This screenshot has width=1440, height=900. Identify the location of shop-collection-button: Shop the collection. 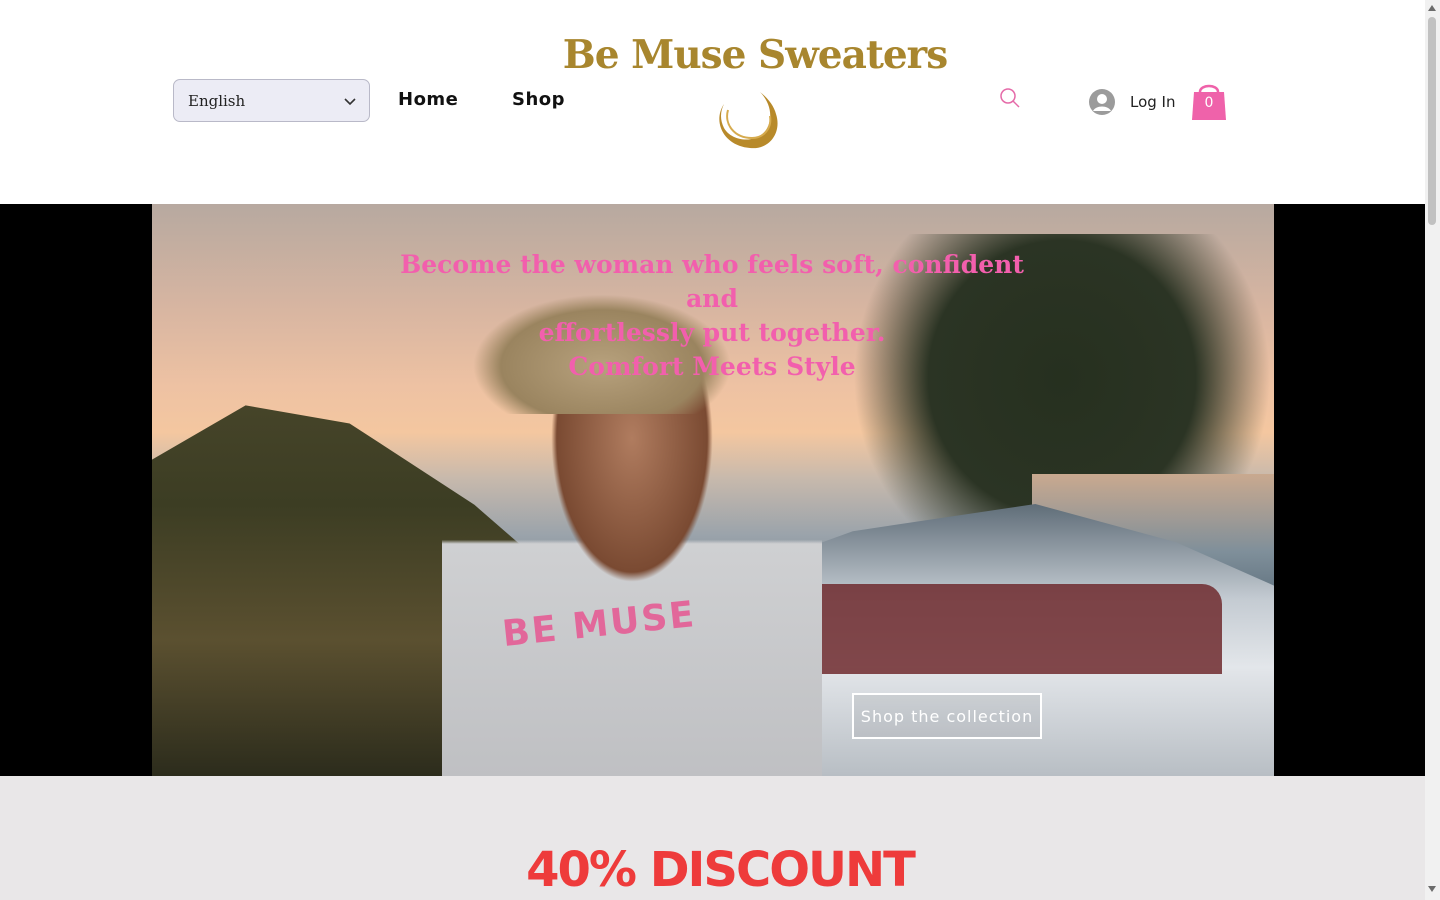
(947, 716).